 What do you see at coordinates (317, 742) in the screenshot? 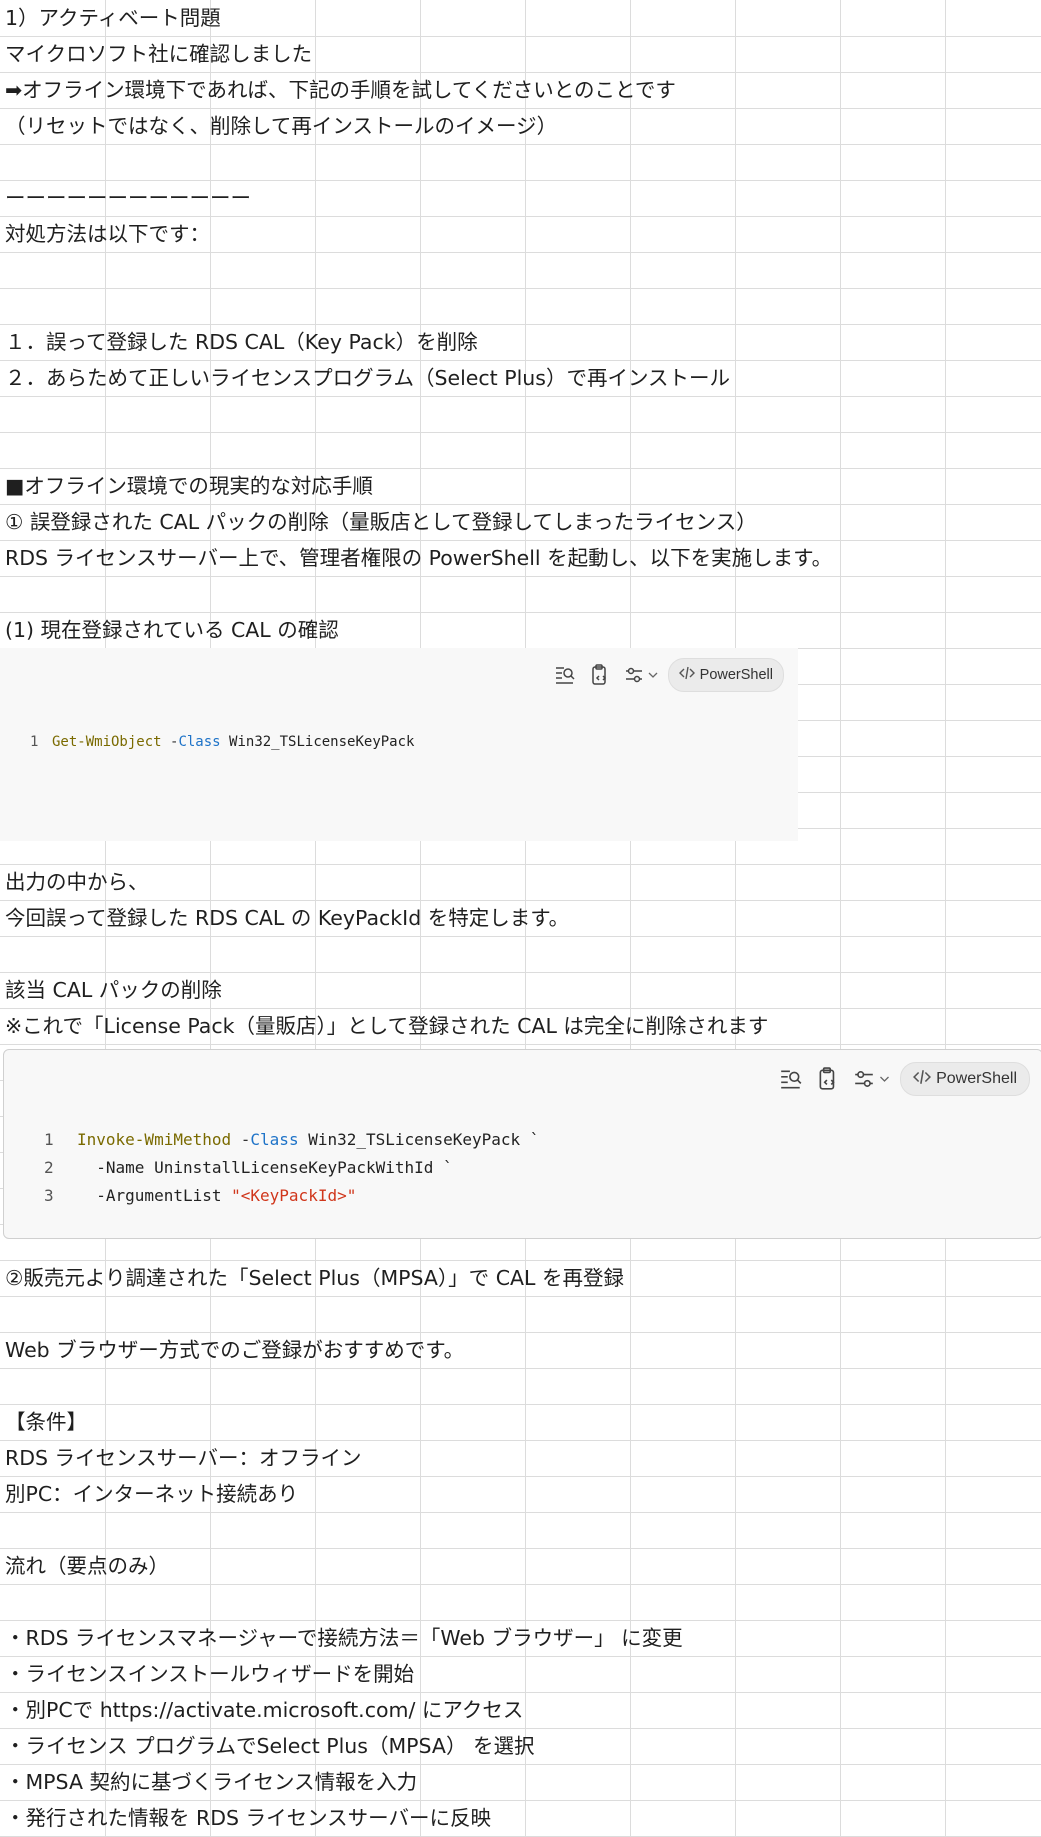
I see `code-text-token: Win32_TSLicenseKeyPack` at bounding box center [317, 742].